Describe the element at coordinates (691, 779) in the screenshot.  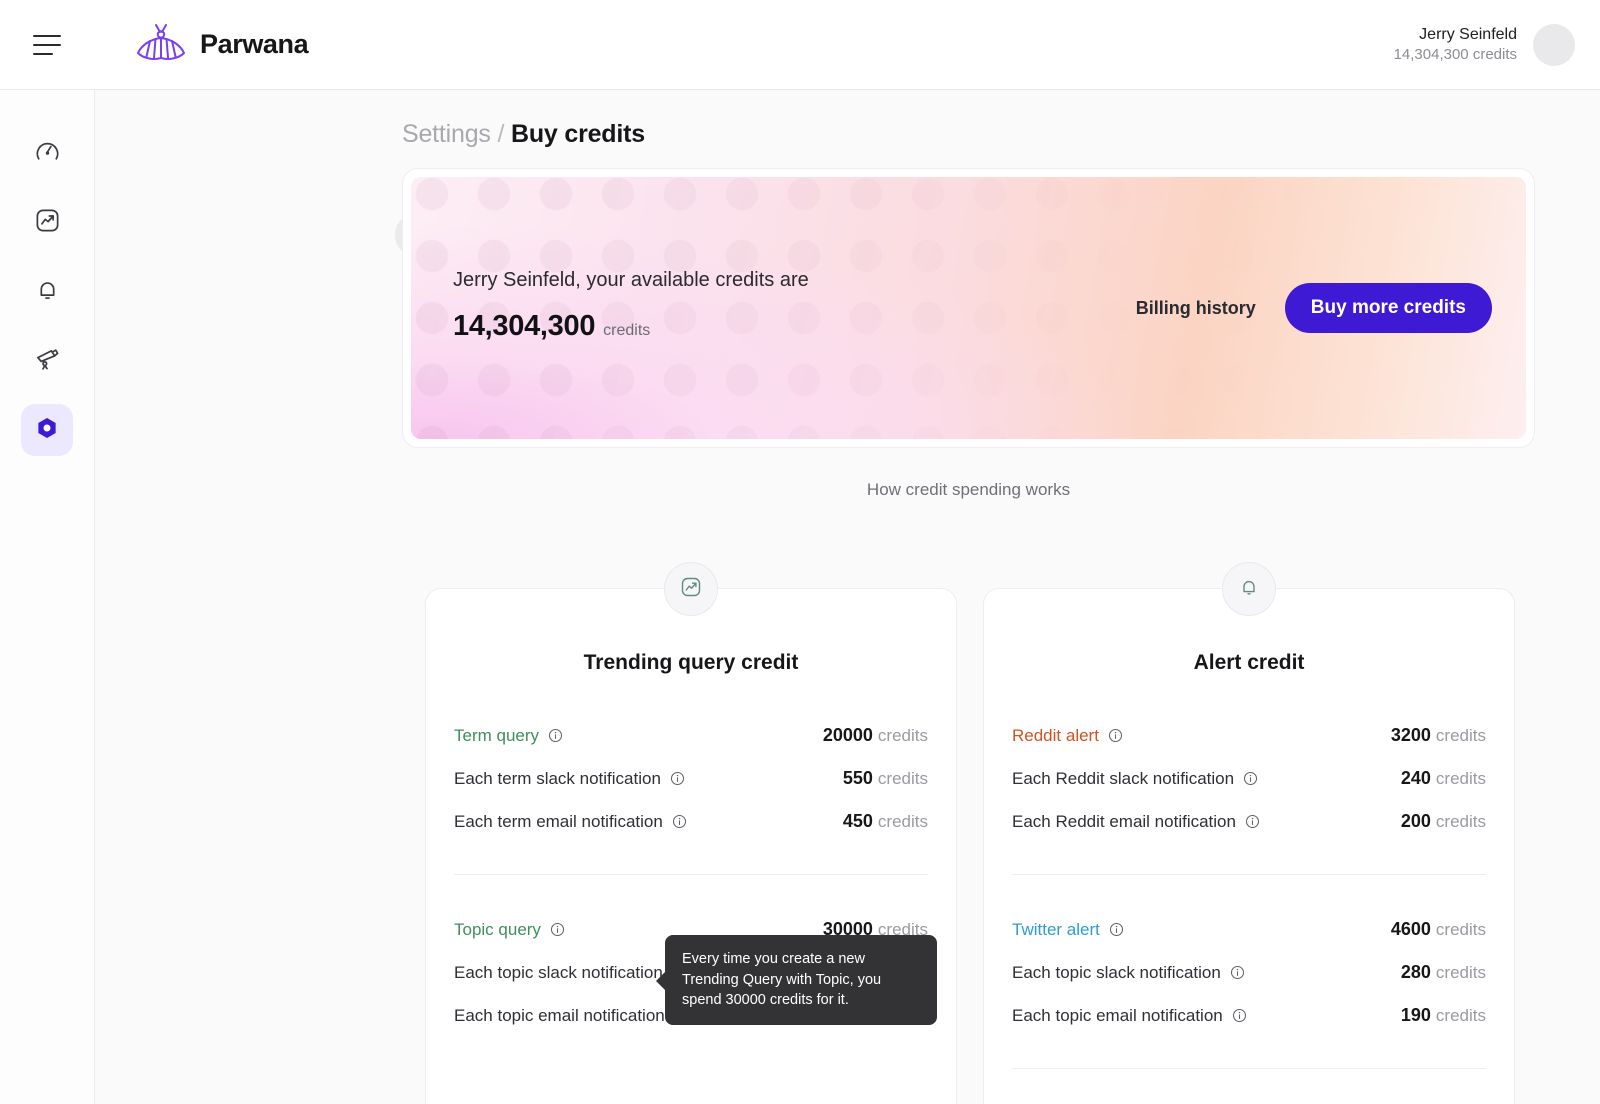
I see `table-row: Each term slack notification 550 credits` at that location.